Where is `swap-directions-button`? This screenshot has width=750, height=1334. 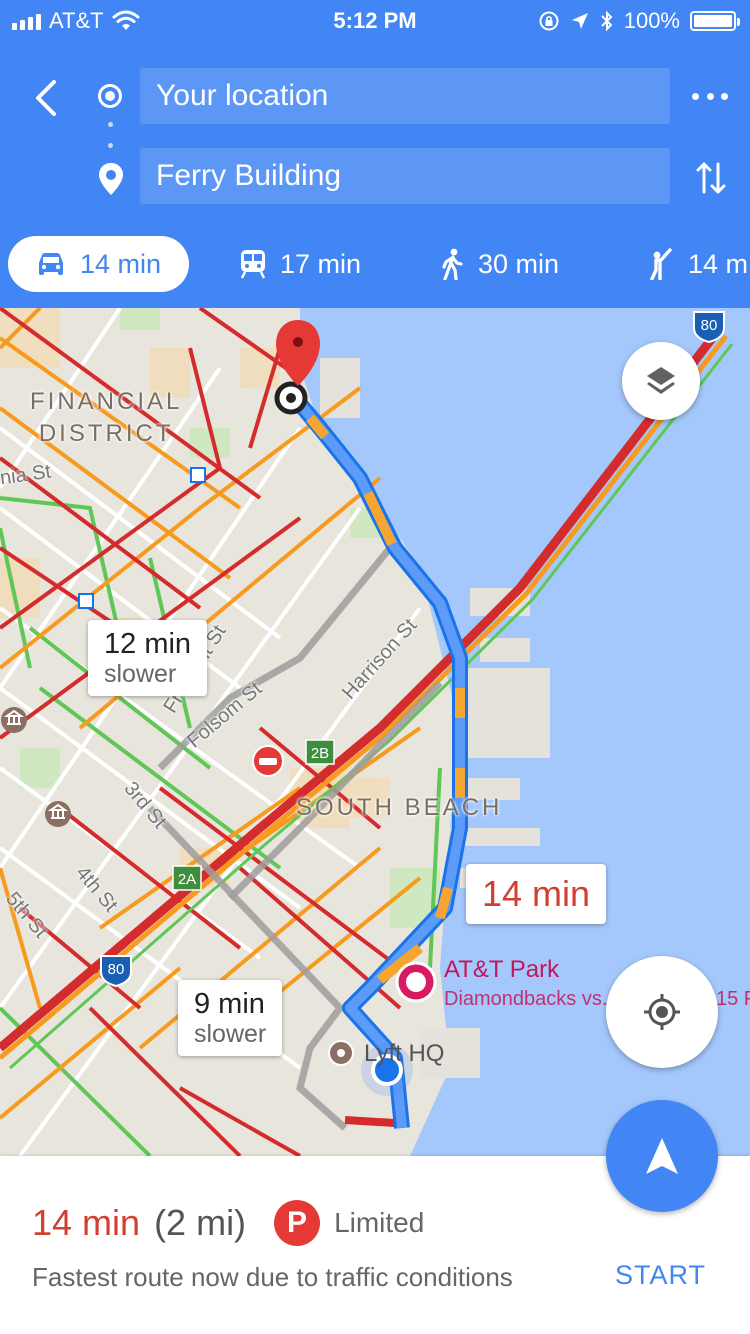 swap-directions-button is located at coordinates (711, 178).